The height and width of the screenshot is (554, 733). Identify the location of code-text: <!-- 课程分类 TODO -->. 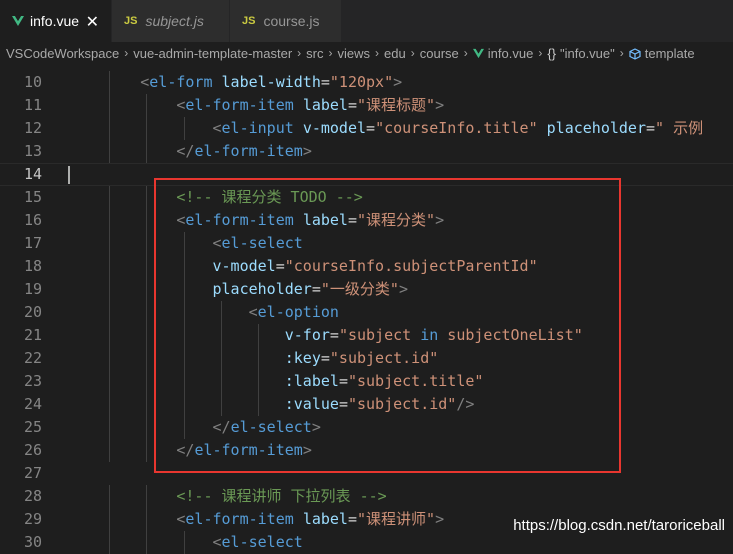
(215, 197).